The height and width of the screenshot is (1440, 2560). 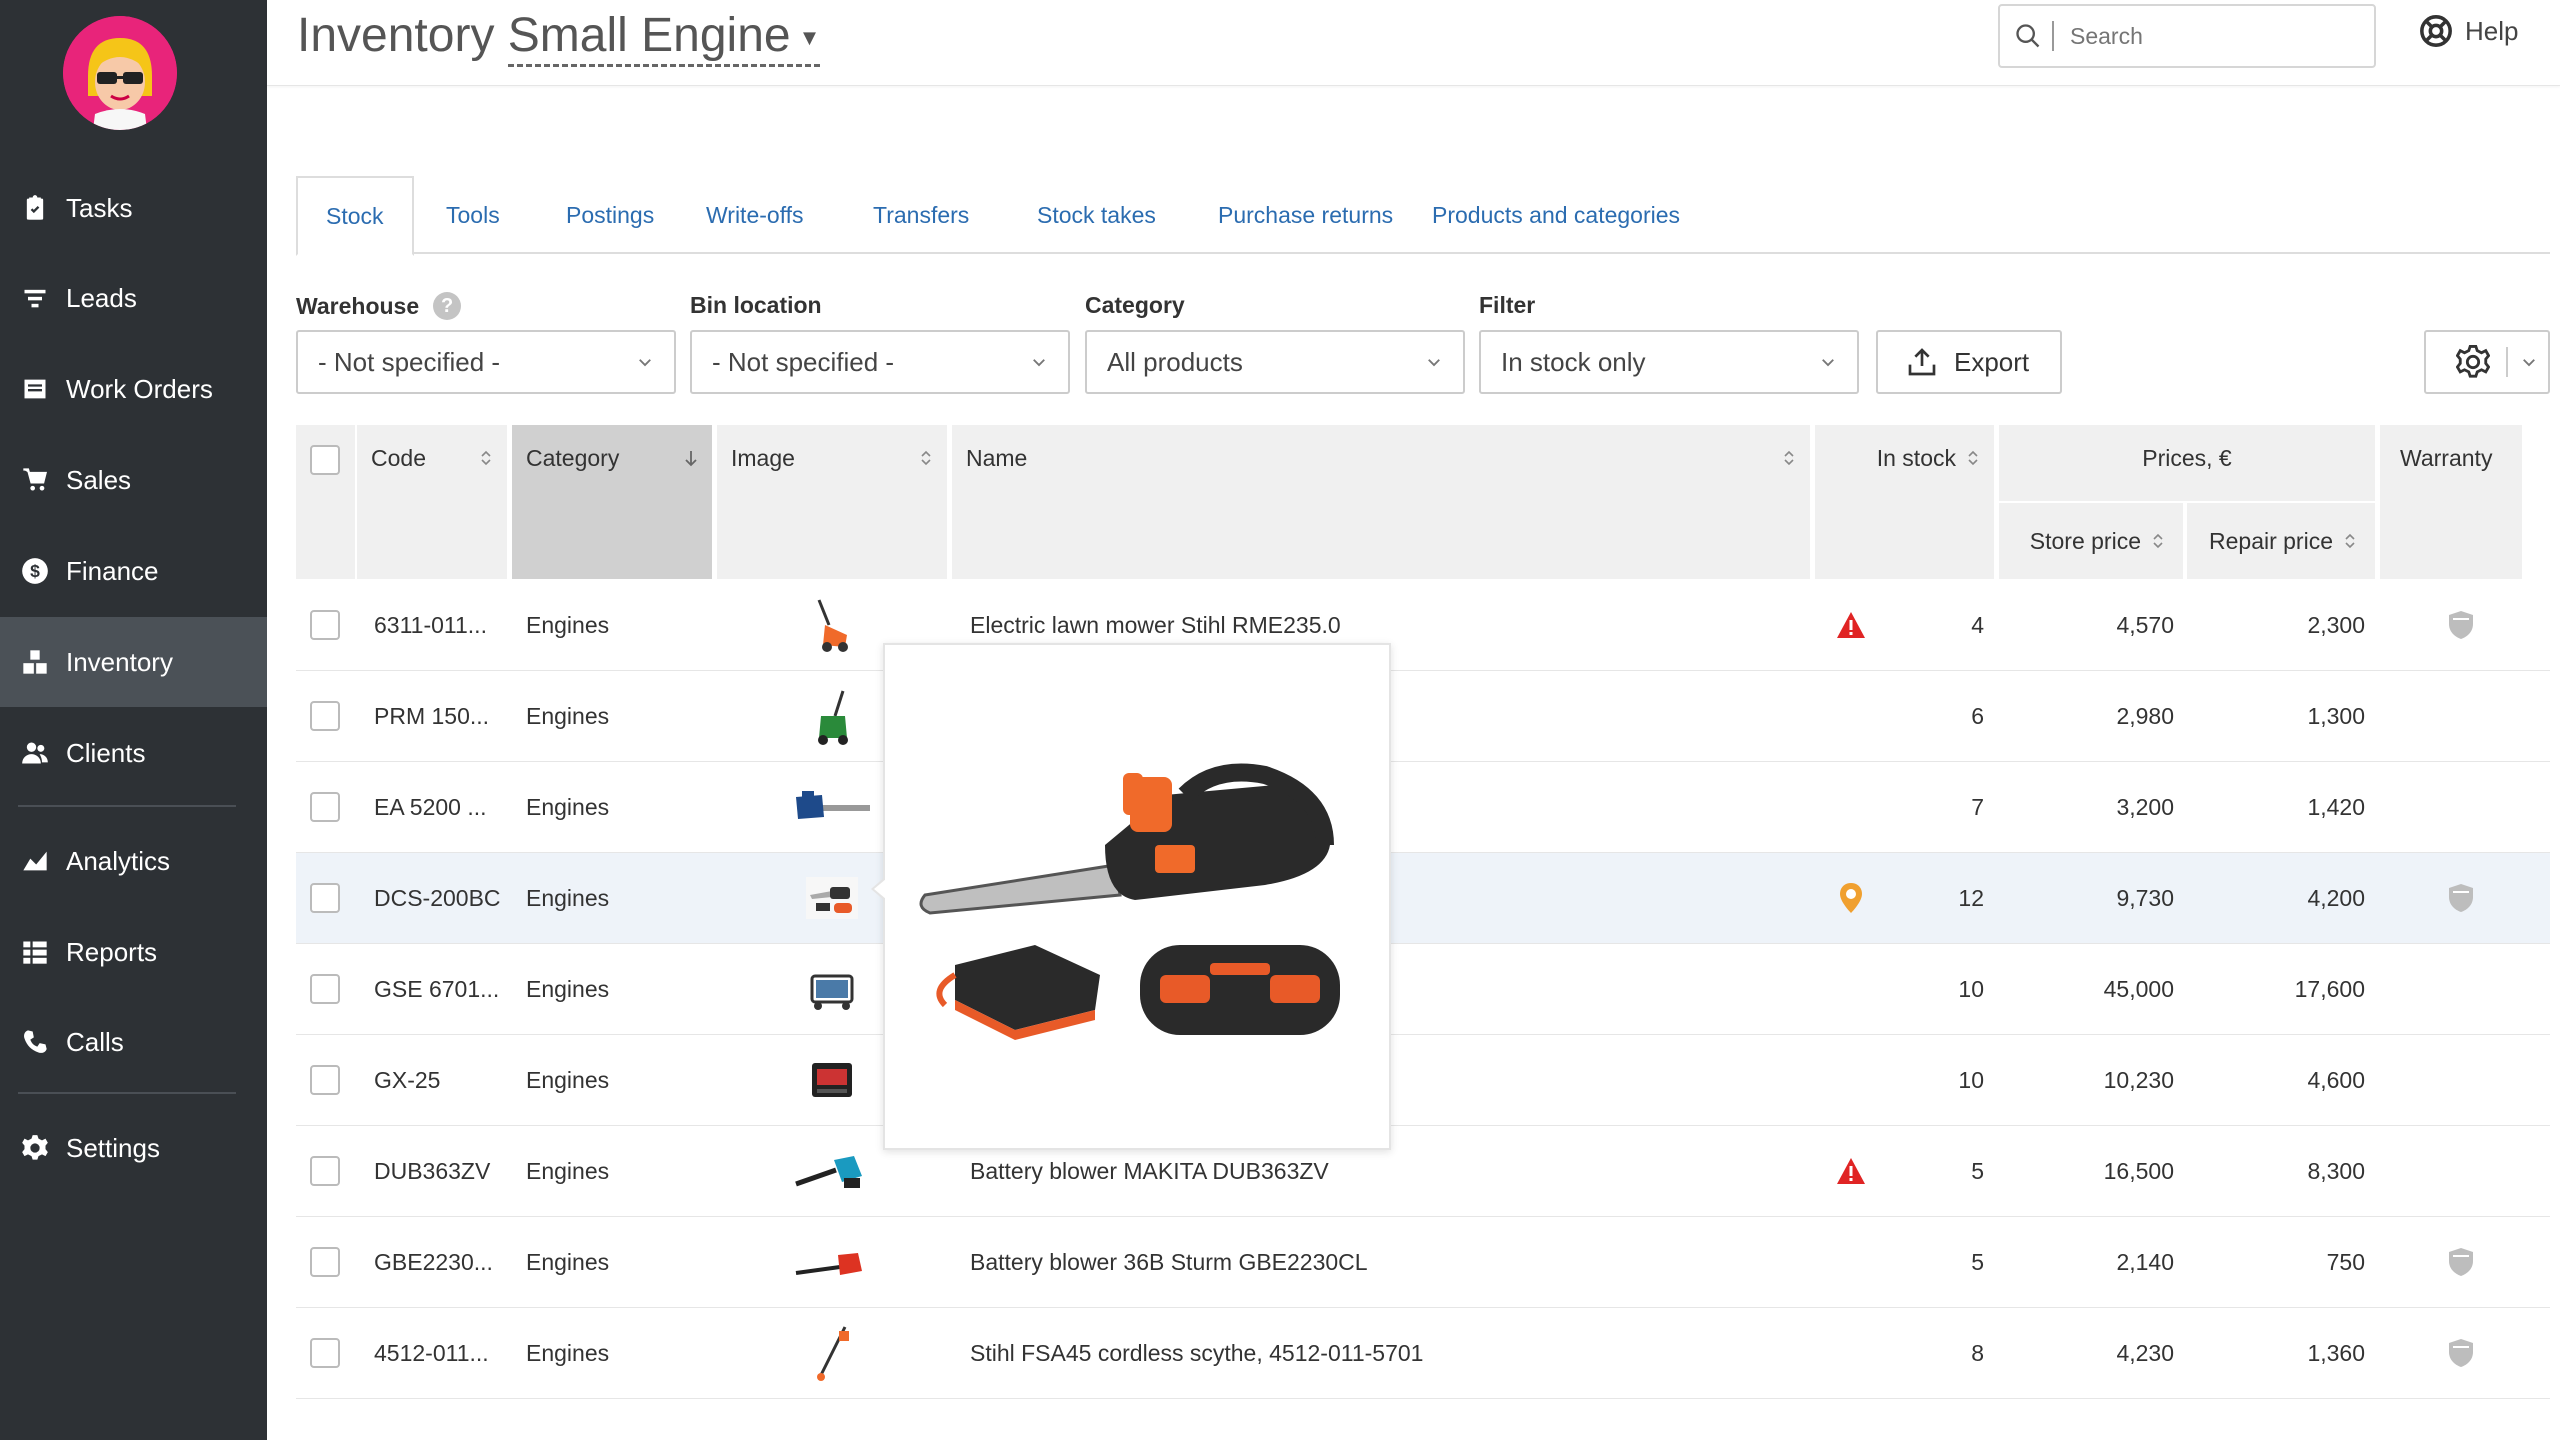 I want to click on sidebar-item-finance: $ Finance, so click(x=133, y=571).